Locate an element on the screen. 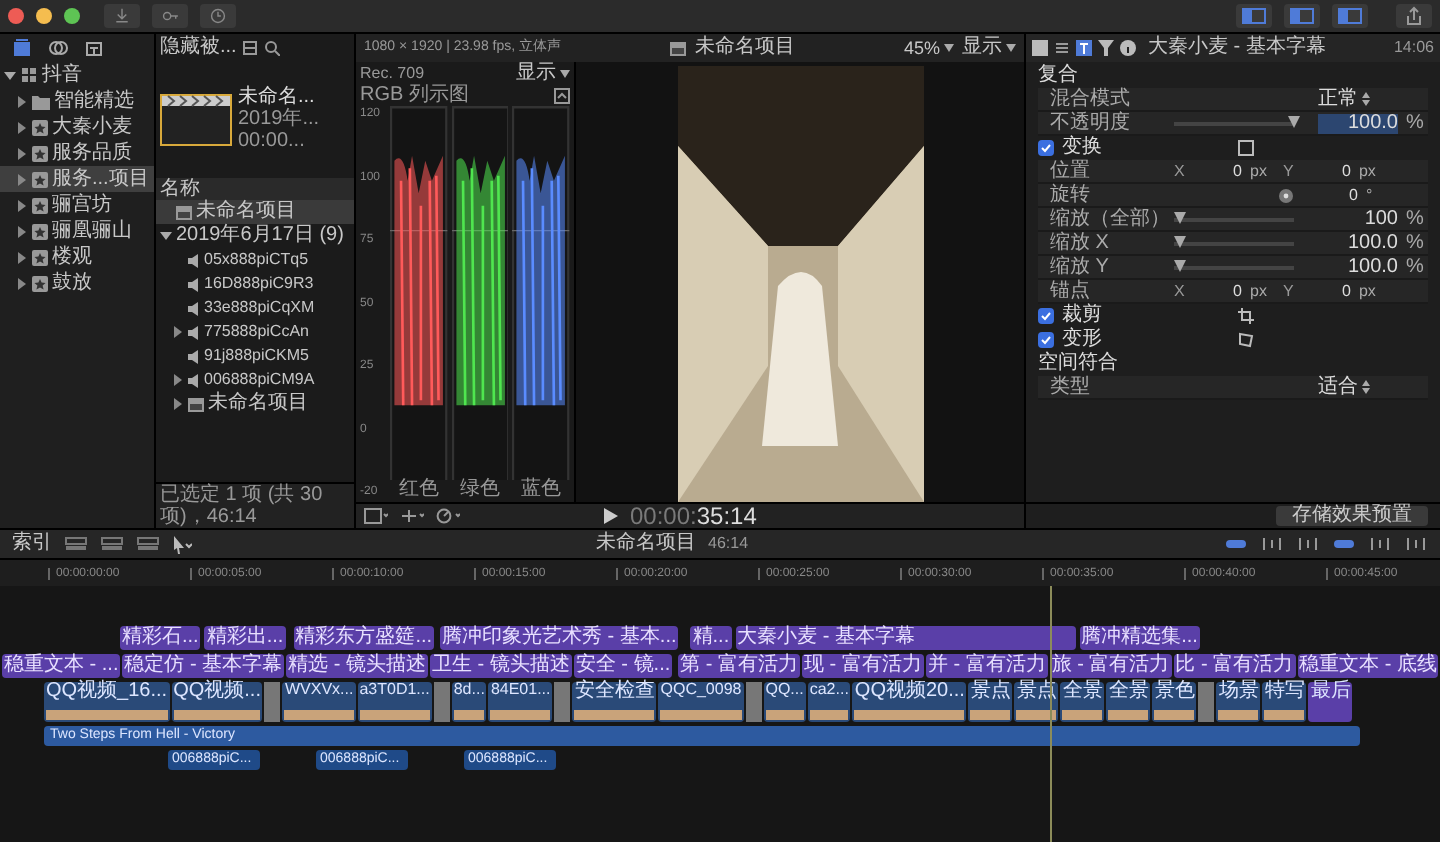 The image size is (1440, 842). filter-icon is located at coordinates (1106, 48).